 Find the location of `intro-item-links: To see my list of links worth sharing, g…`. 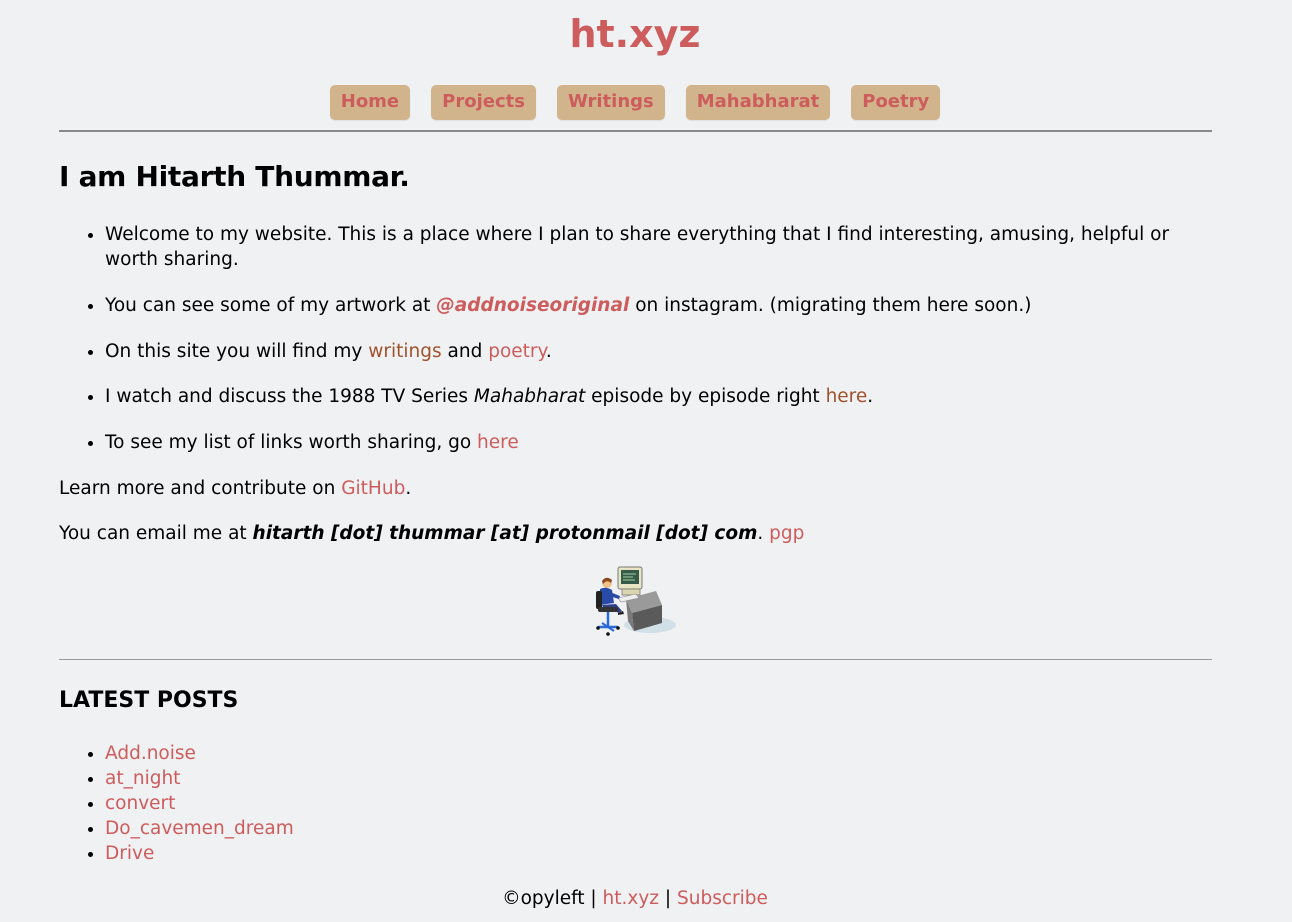

intro-item-links: To see my list of links worth sharing, g… is located at coordinates (665, 442).